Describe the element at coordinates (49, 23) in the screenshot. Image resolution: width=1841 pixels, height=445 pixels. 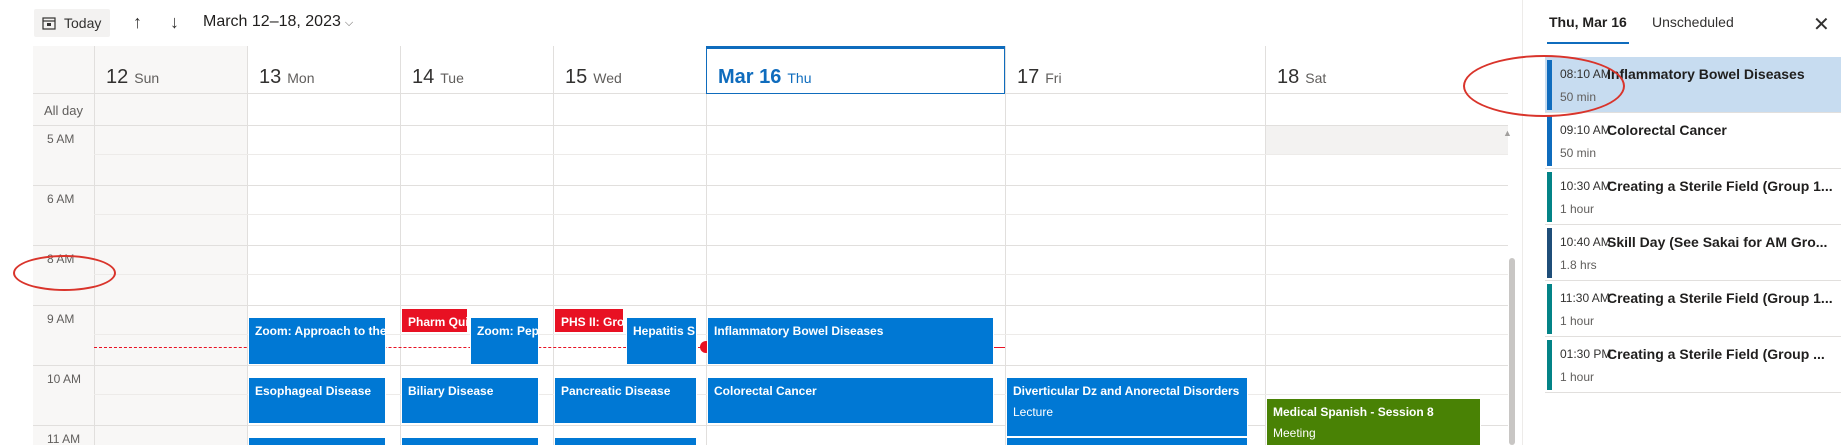
I see `calendar-today-icon` at that location.